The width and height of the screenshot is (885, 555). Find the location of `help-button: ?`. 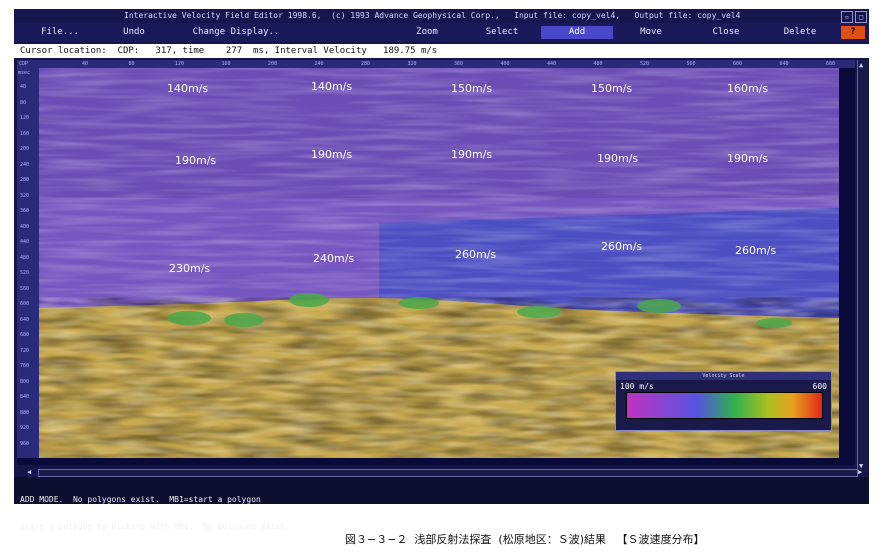

help-button: ? is located at coordinates (853, 32).